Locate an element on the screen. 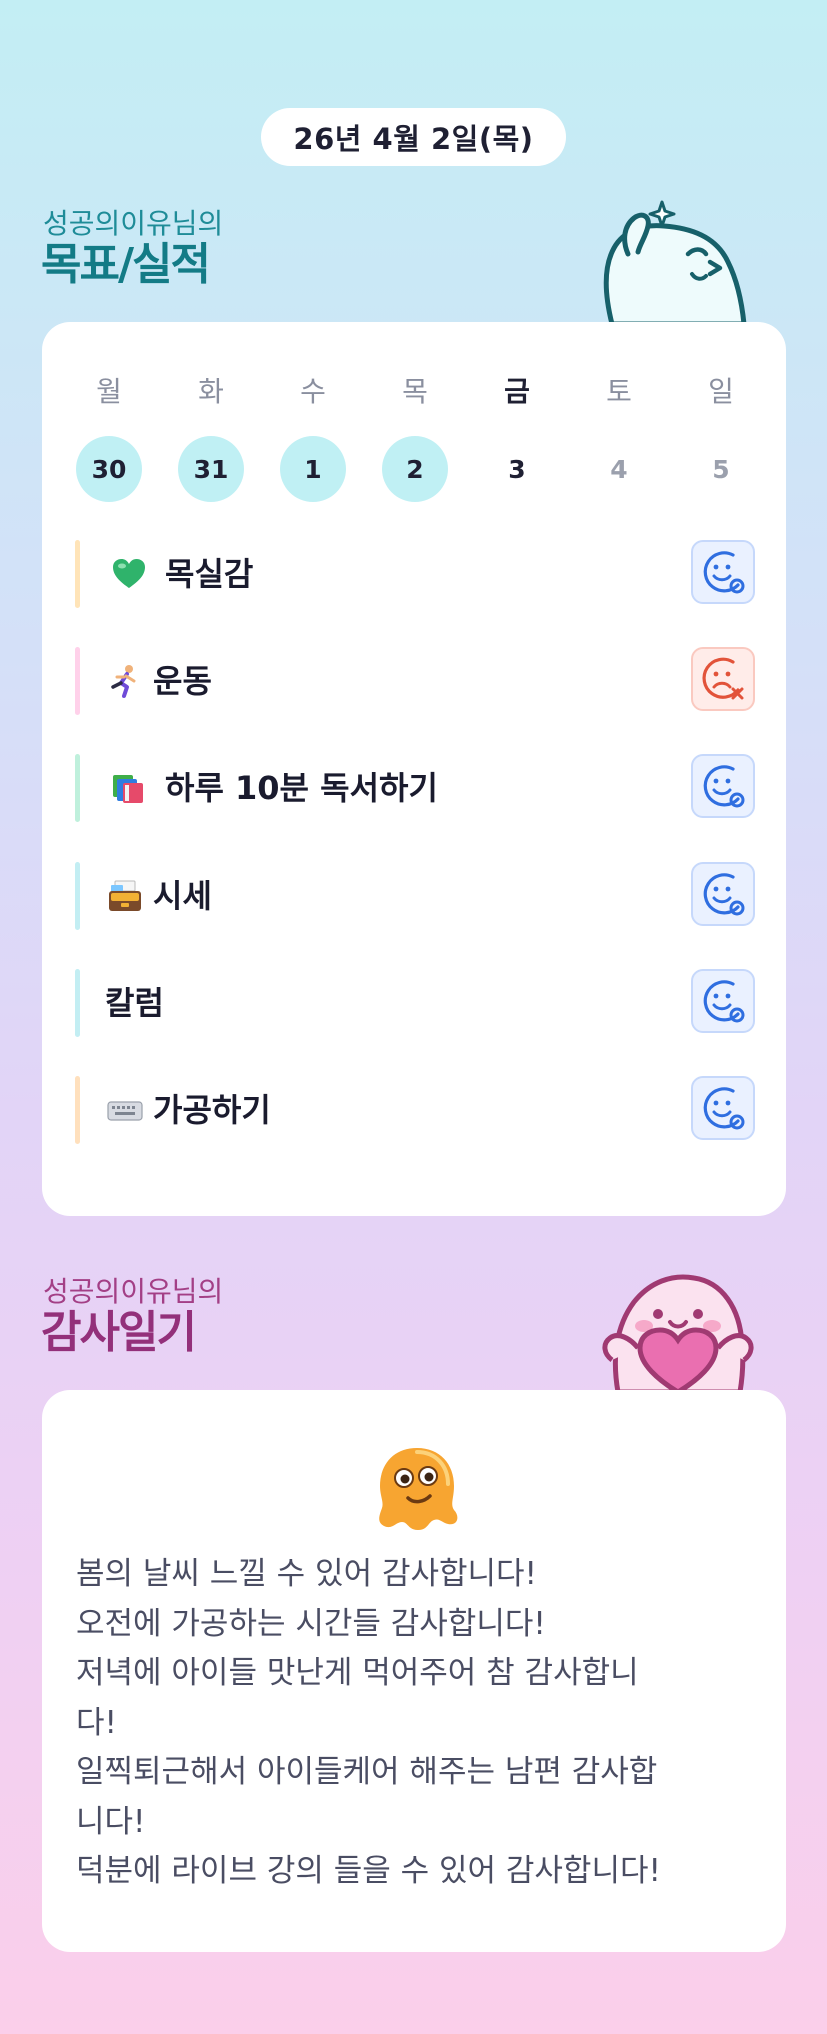 The height and width of the screenshot is (2034, 827). gratitude-line: 오전에 가공하는 시간들 감사합니다! is located at coordinates (311, 1623).